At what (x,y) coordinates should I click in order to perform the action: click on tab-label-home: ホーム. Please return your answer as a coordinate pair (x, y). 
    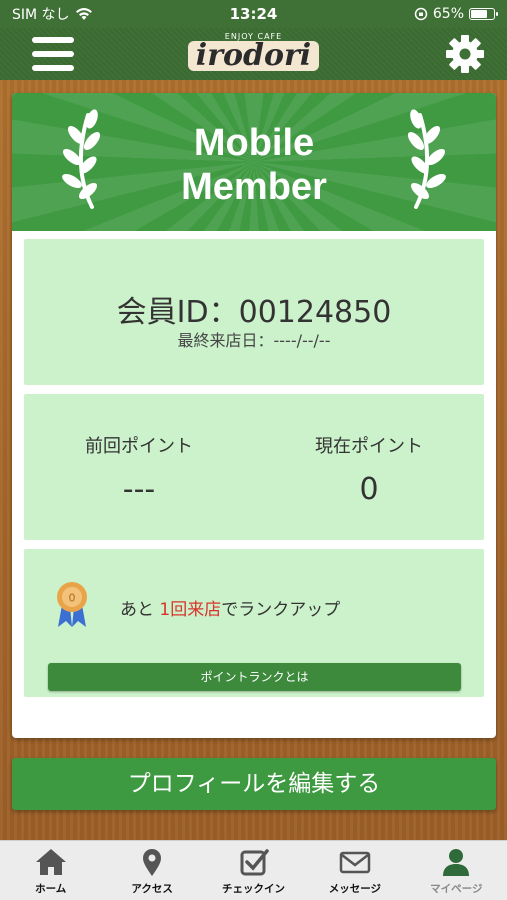
    Looking at the image, I should click on (51, 889).